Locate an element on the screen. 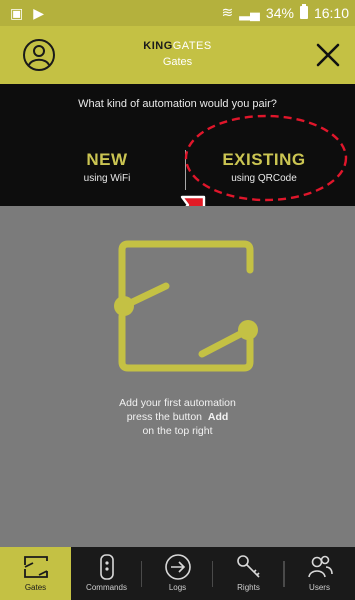 The height and width of the screenshot is (600, 355). close-icon is located at coordinates (328, 55).